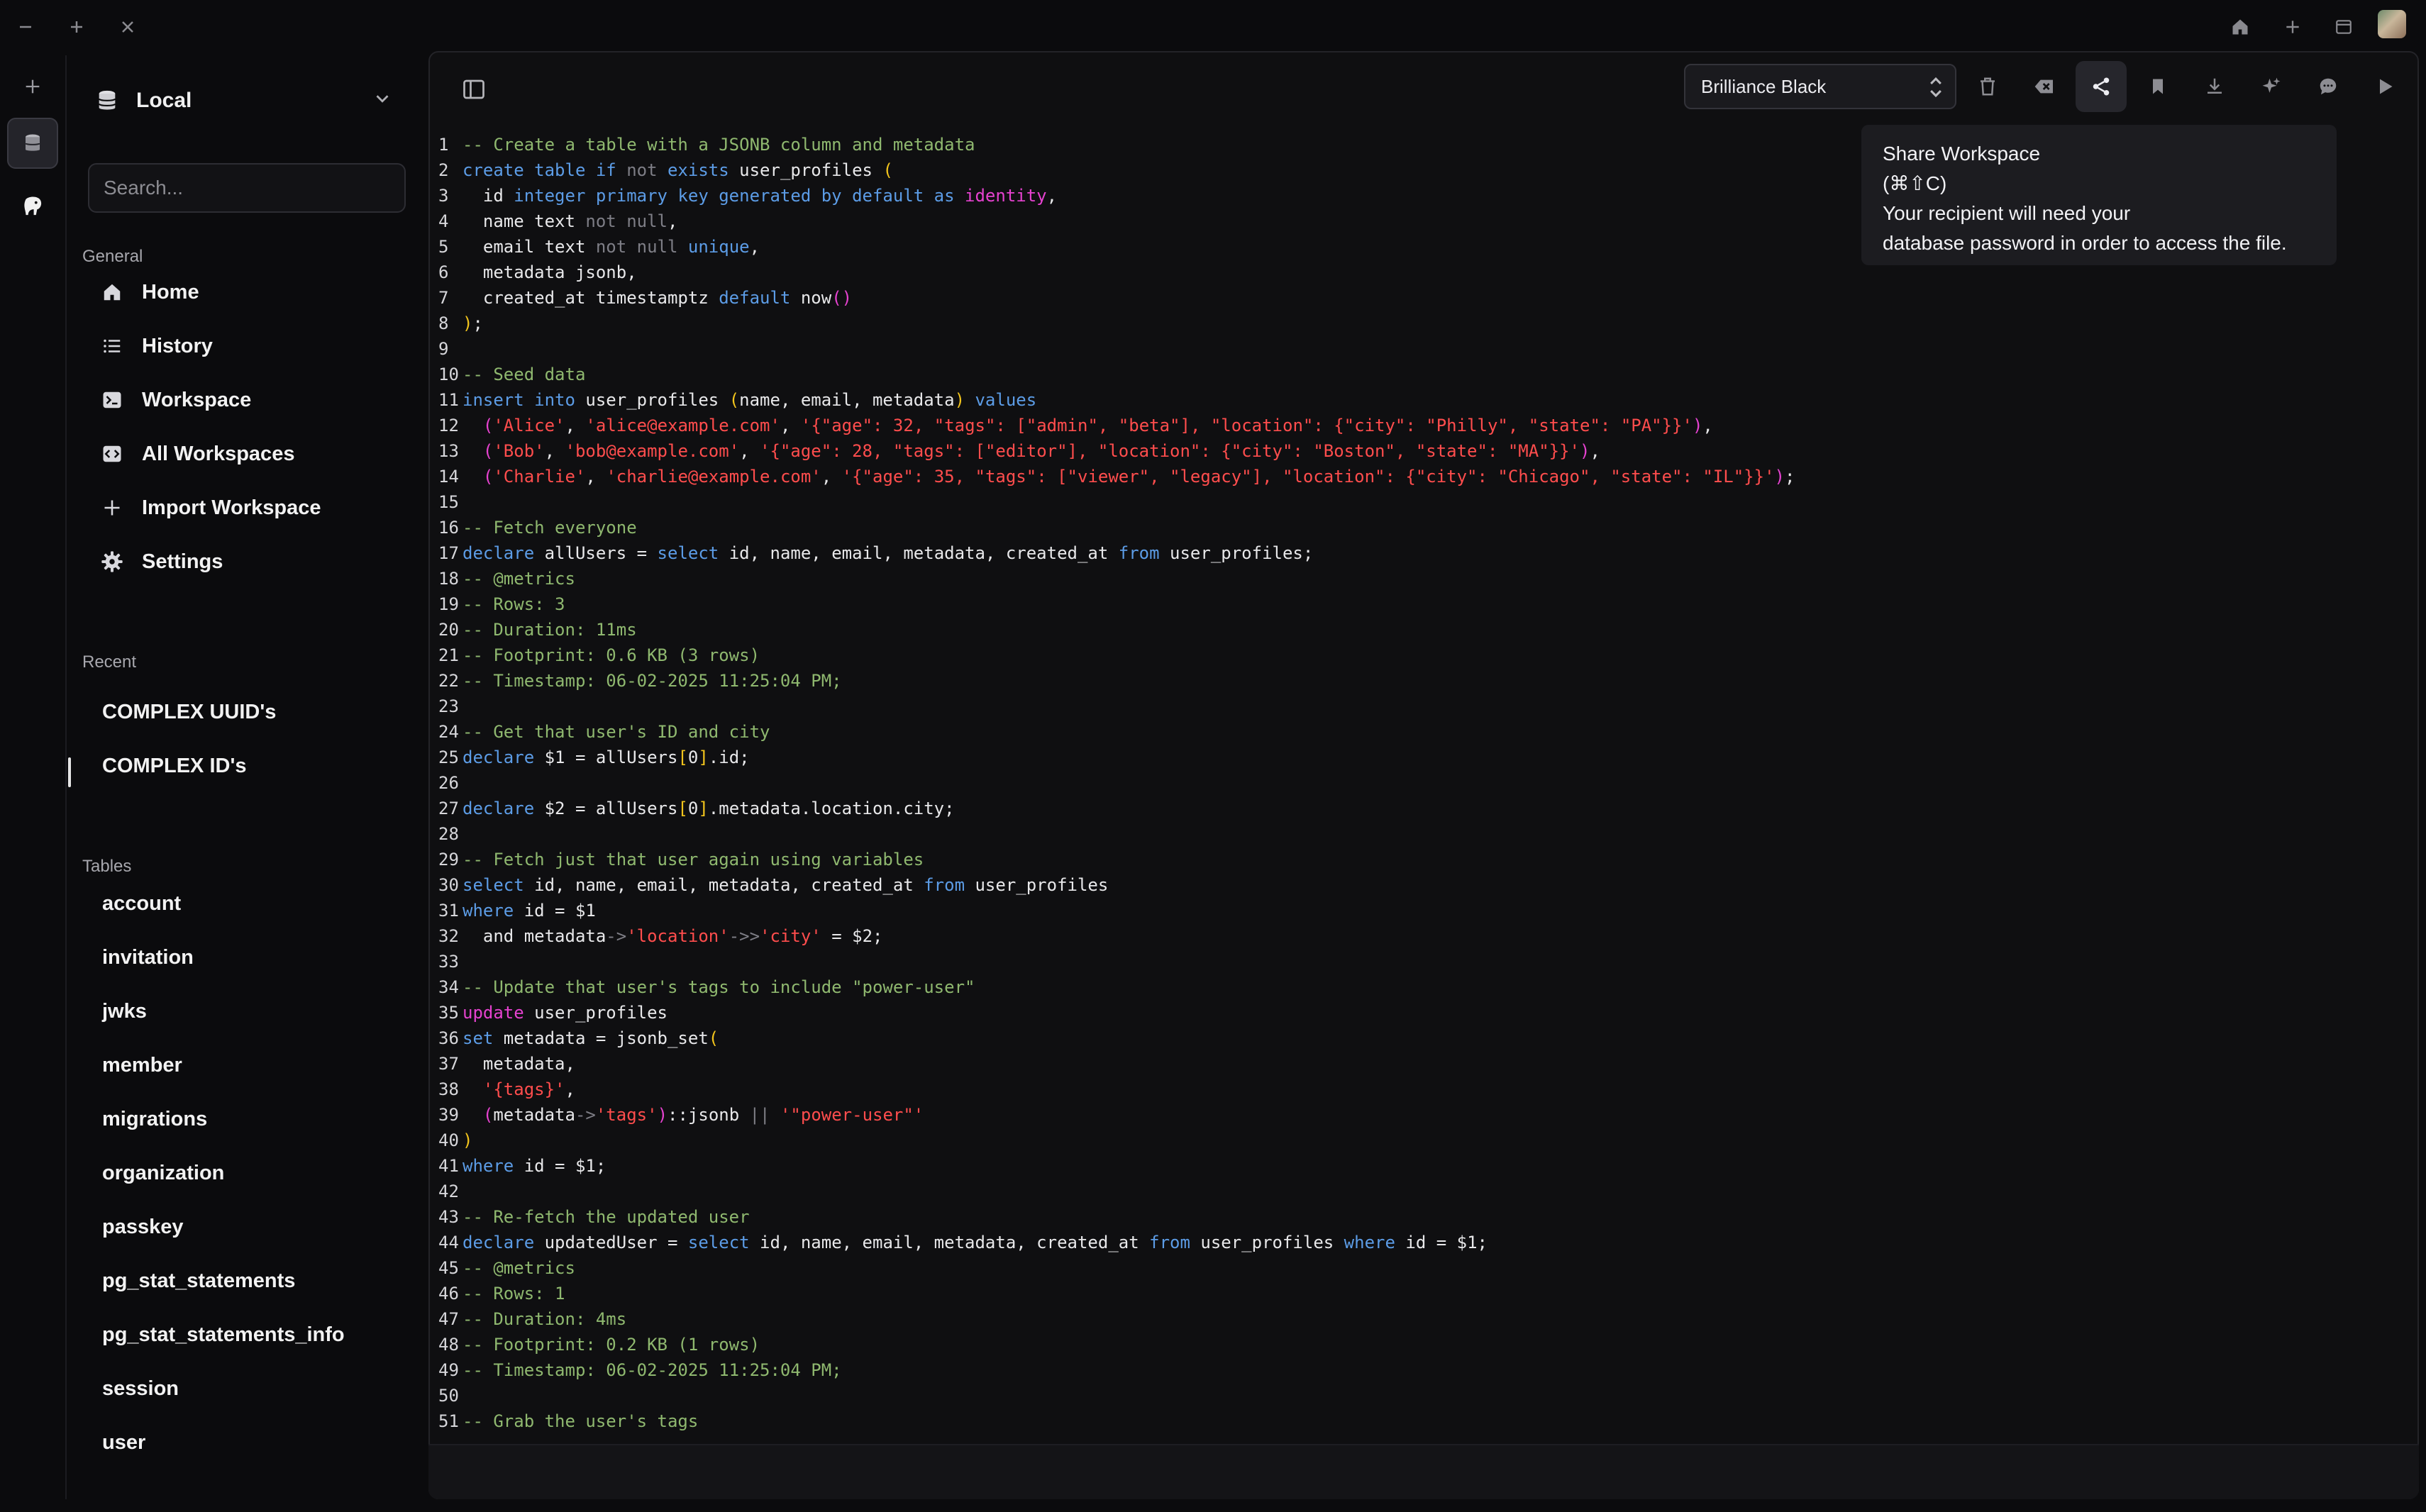  What do you see at coordinates (247, 188) in the screenshot?
I see `search-input` at bounding box center [247, 188].